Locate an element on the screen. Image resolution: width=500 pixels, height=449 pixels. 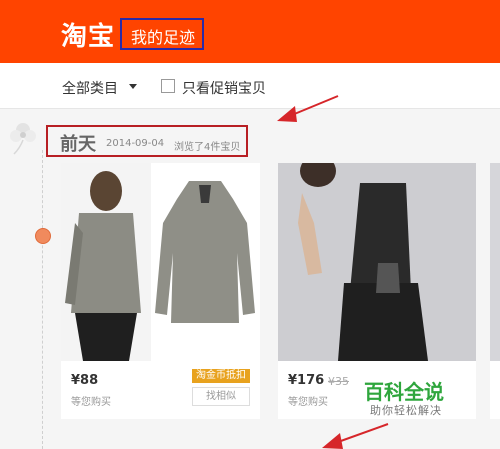
watermark-subtitle: 助你轻松解决 is located at coordinates (406, 410).